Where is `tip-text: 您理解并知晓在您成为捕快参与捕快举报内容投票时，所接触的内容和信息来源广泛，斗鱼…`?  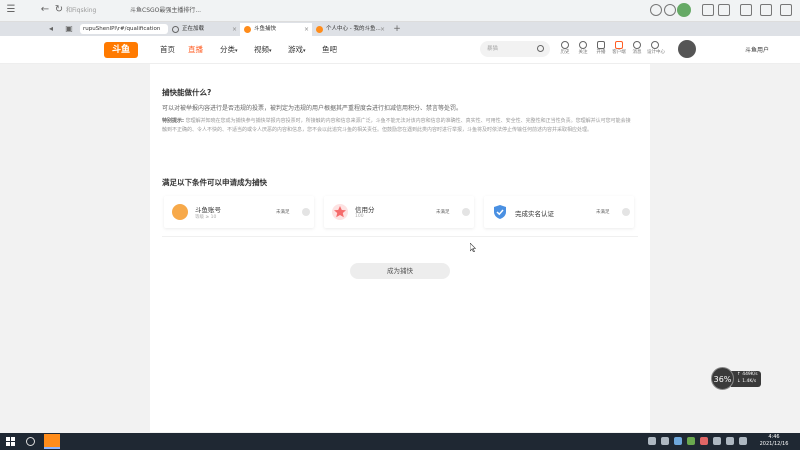
tip-text: 您理解并知晓在您成为捕快参与捕快举报内容投票时，所接触的内容和信息来源广泛，斗鱼… is located at coordinates (396, 125).